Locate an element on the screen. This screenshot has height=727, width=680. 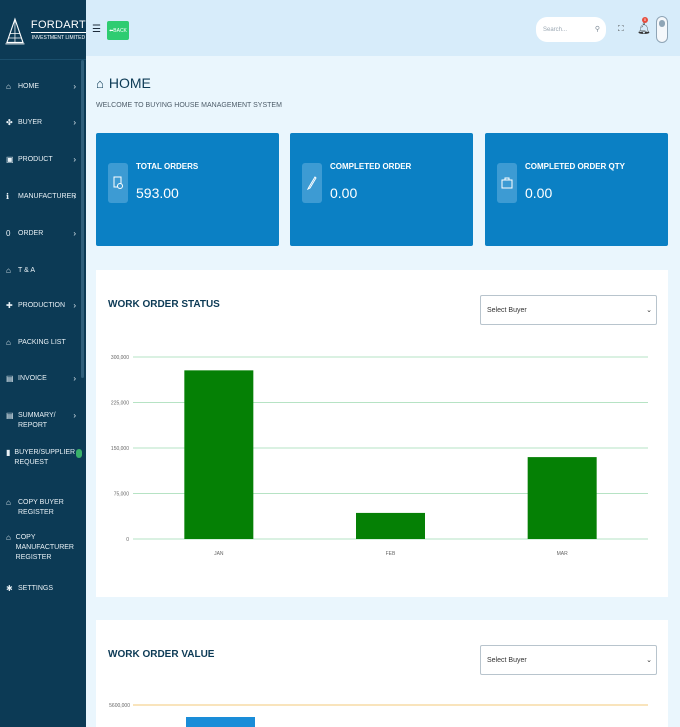
document-clock-icon is located at coordinates (118, 183).